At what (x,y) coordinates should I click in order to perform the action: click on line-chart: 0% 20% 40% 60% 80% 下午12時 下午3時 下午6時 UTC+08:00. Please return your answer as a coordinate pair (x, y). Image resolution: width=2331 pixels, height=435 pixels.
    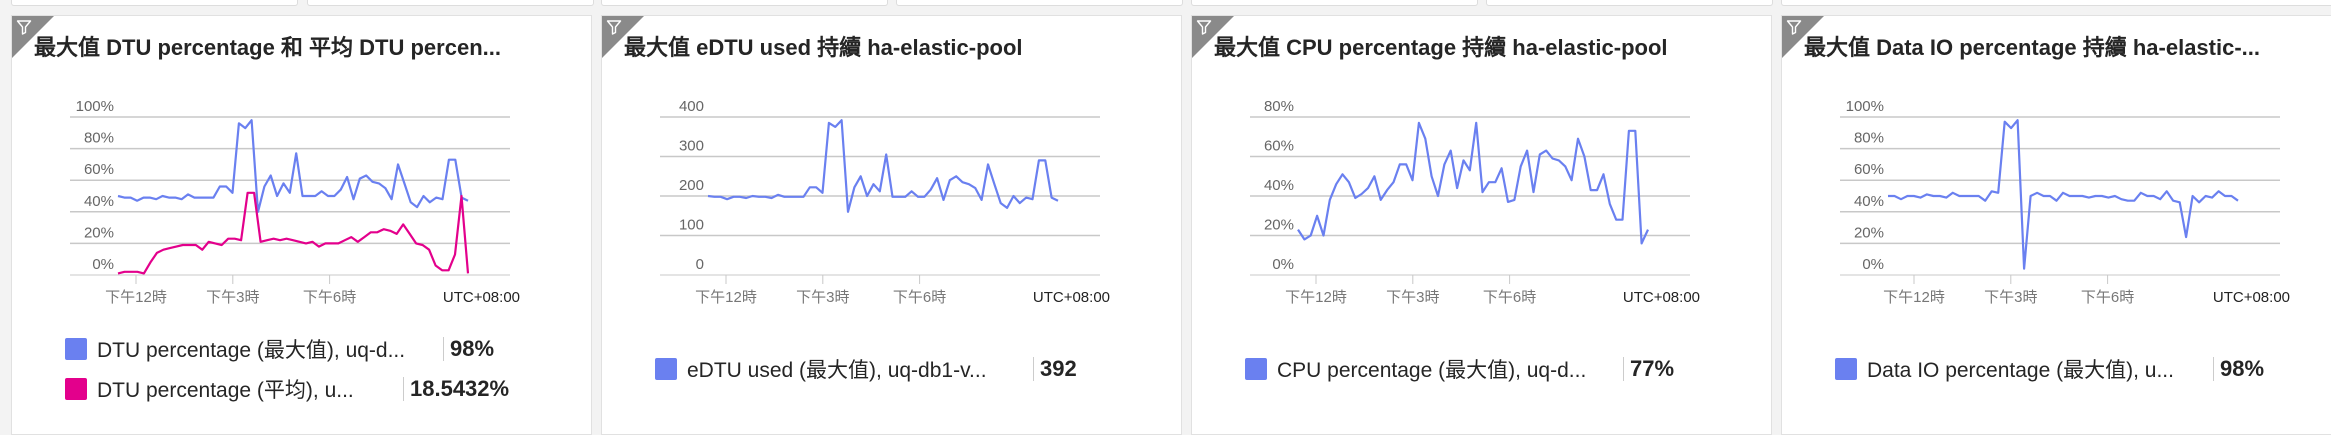
    Looking at the image, I should click on (1475, 202).